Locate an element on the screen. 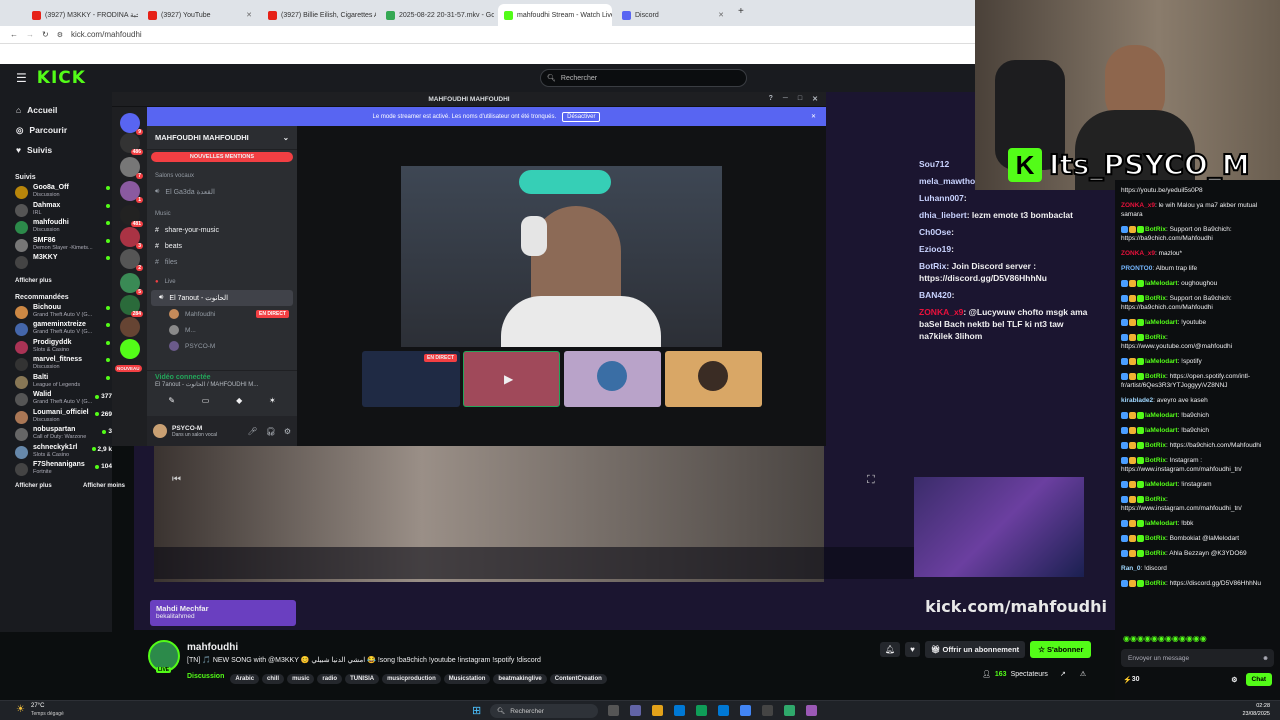 The width and height of the screenshot is (1280, 720). text-channel: # beats is located at coordinates (222, 246).